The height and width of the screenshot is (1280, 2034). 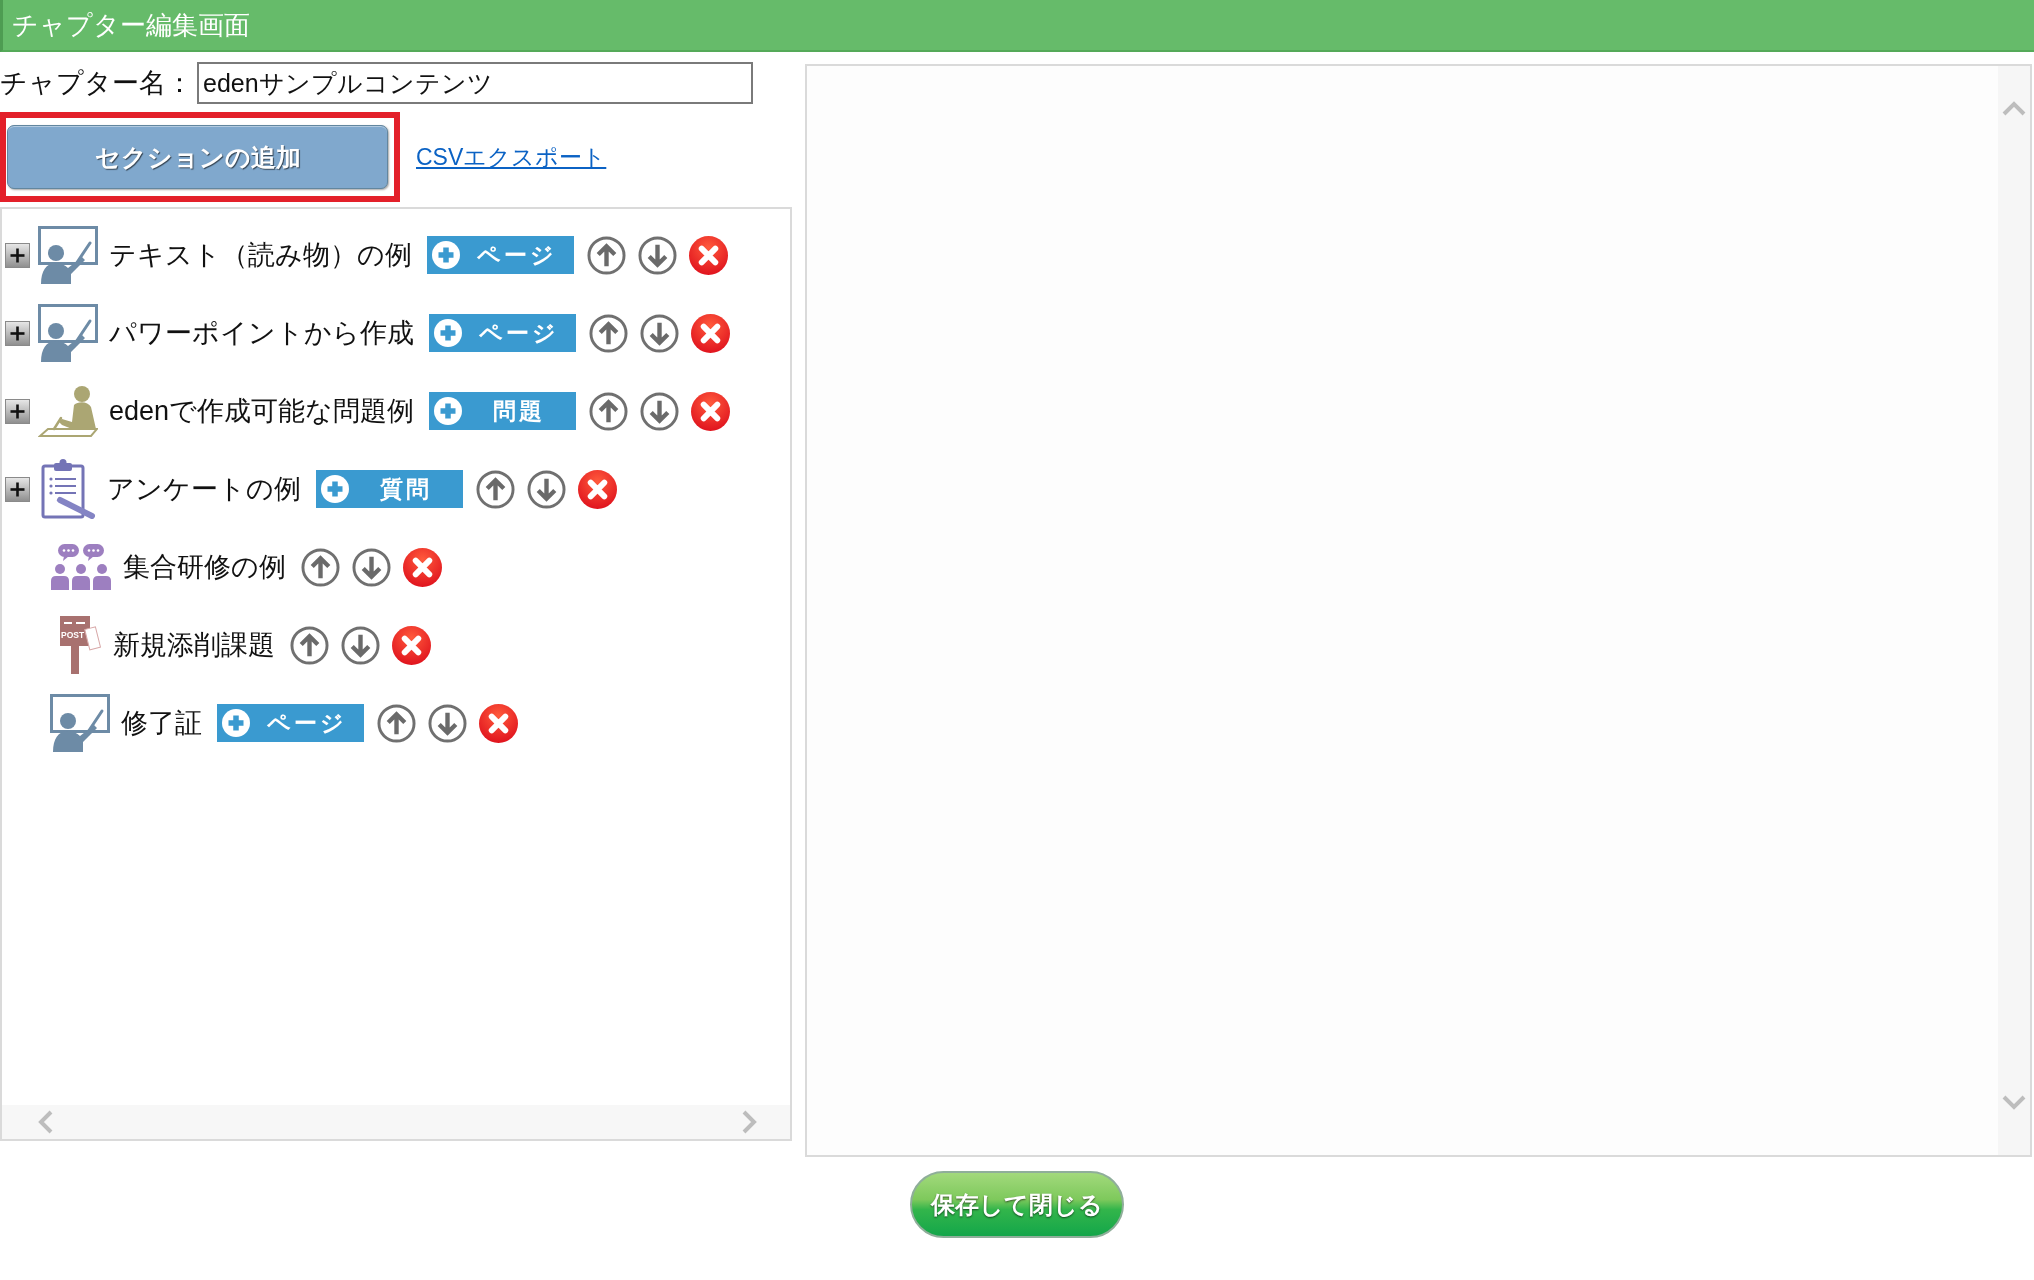 I want to click on section-title: 新規添削課題, so click(x=194, y=645).